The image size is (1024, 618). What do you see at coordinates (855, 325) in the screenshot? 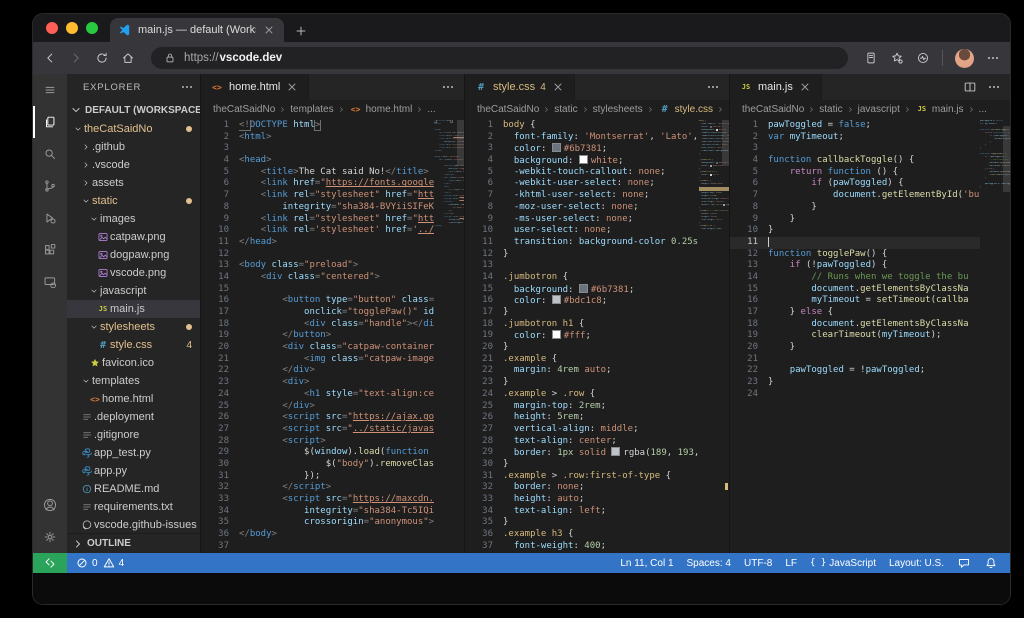
I see `code-line: 18 document.getElementsByClassNa` at bounding box center [855, 325].